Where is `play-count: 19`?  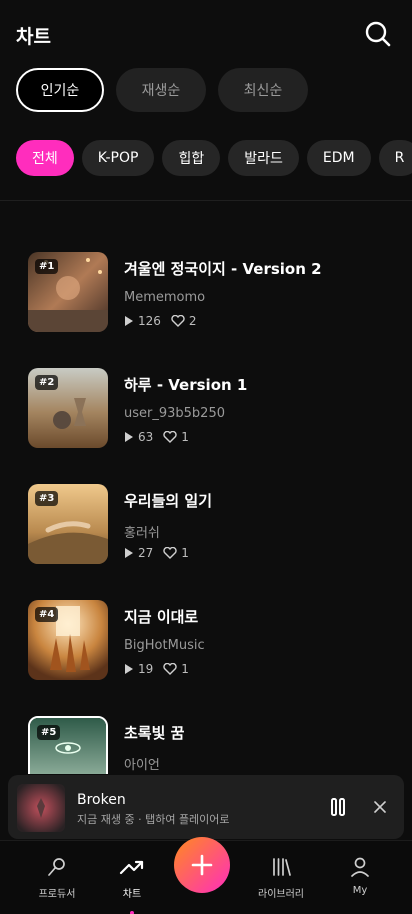 play-count: 19 is located at coordinates (146, 669).